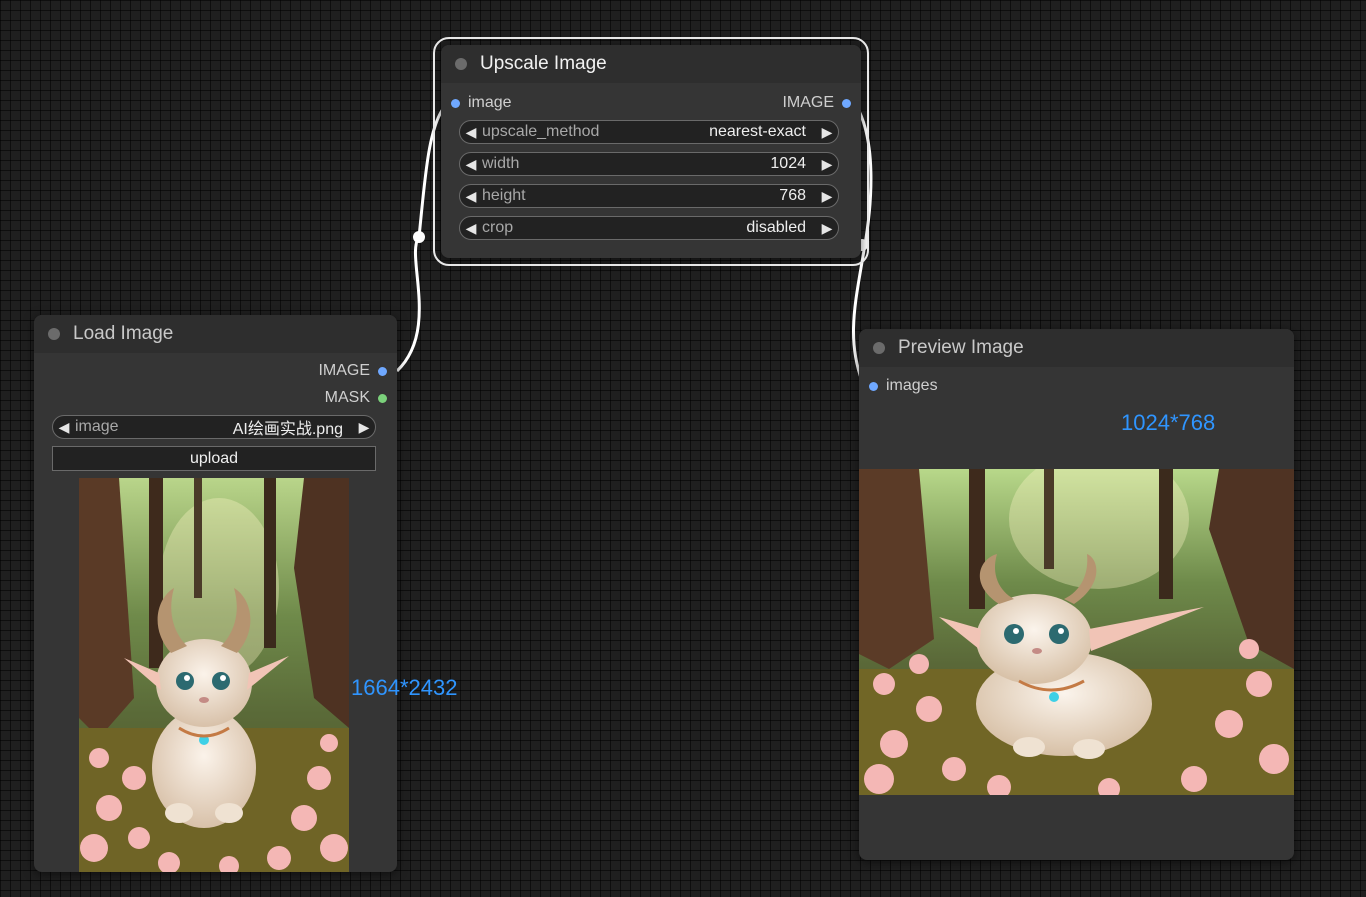 This screenshot has width=1366, height=897. What do you see at coordinates (498, 227) in the screenshot?
I see `widget-name: crop` at bounding box center [498, 227].